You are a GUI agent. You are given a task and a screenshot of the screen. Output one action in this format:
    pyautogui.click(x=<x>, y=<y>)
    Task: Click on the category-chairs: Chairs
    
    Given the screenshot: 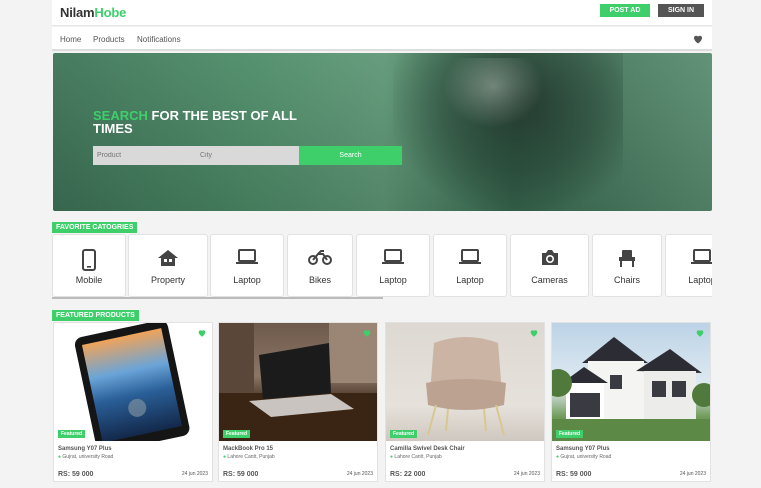 What is the action you would take?
    pyautogui.click(x=627, y=265)
    